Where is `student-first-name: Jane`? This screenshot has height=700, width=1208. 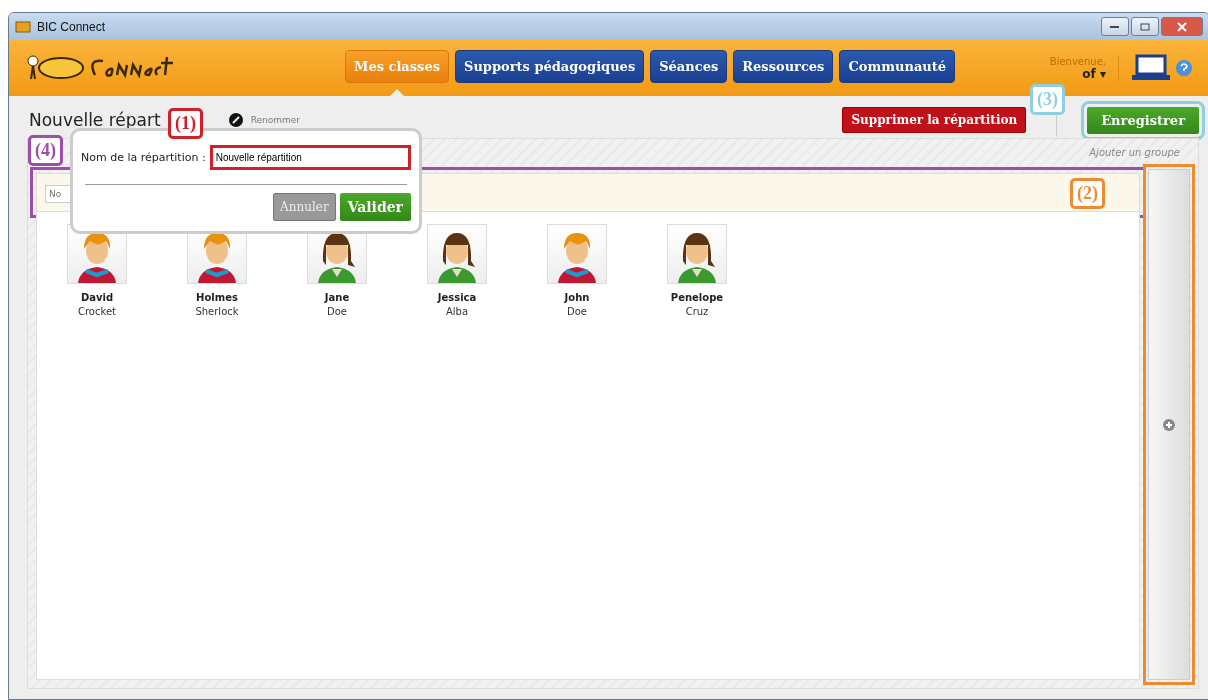 student-first-name: Jane is located at coordinates (337, 297).